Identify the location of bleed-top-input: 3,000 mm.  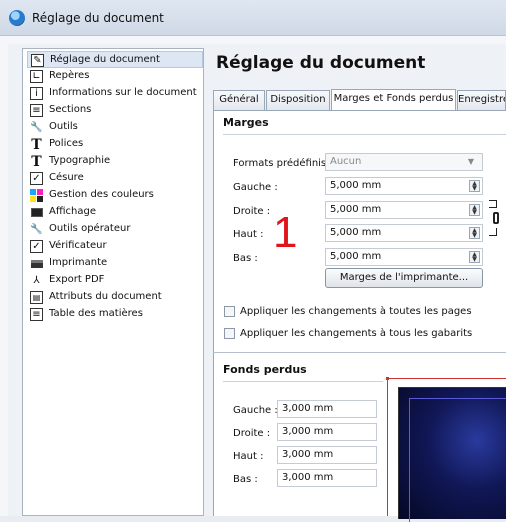
(327, 455).